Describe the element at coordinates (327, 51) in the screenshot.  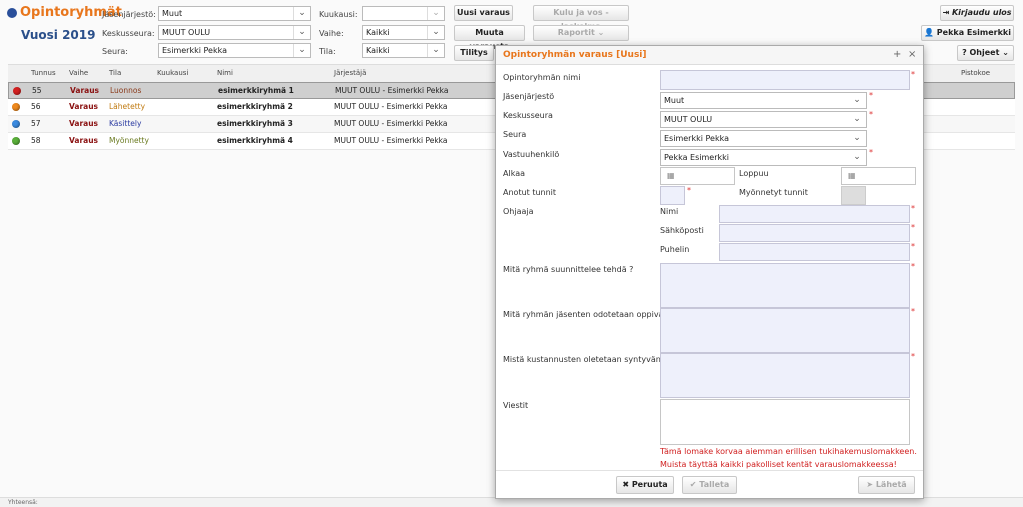
I see `tila-label: Tila:` at that location.